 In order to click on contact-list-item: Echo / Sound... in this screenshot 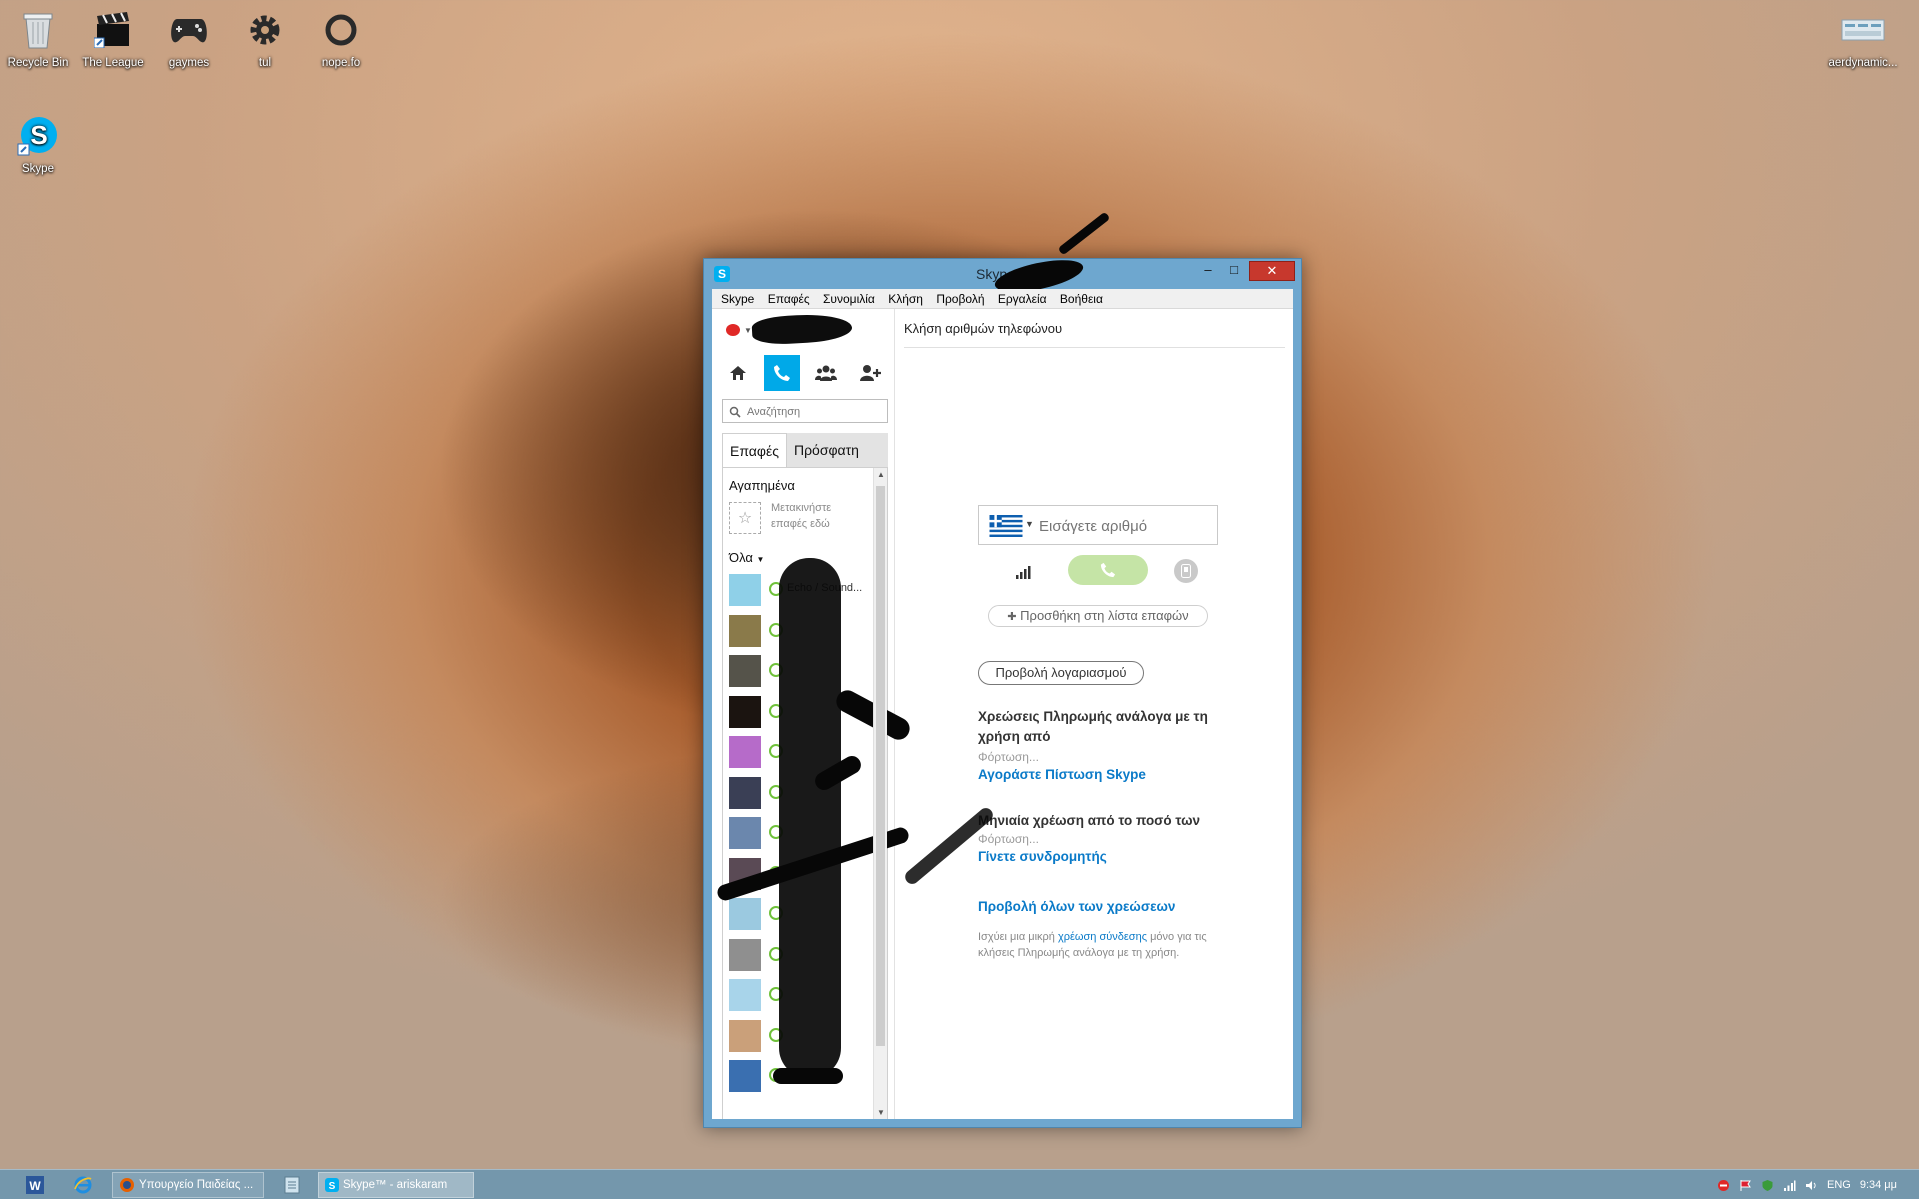, I will do `click(795, 590)`.